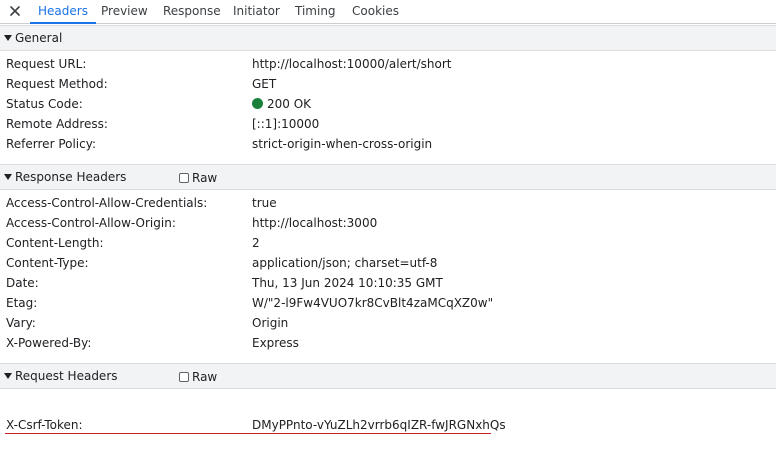 This screenshot has height=450, width=776. I want to click on general-row: Status Code: 200 OK, so click(388, 104).